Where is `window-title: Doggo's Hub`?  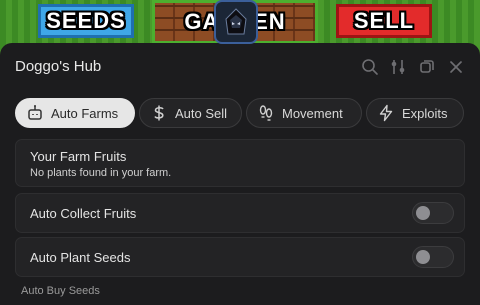
window-title: Doggo's Hub is located at coordinates (58, 66).